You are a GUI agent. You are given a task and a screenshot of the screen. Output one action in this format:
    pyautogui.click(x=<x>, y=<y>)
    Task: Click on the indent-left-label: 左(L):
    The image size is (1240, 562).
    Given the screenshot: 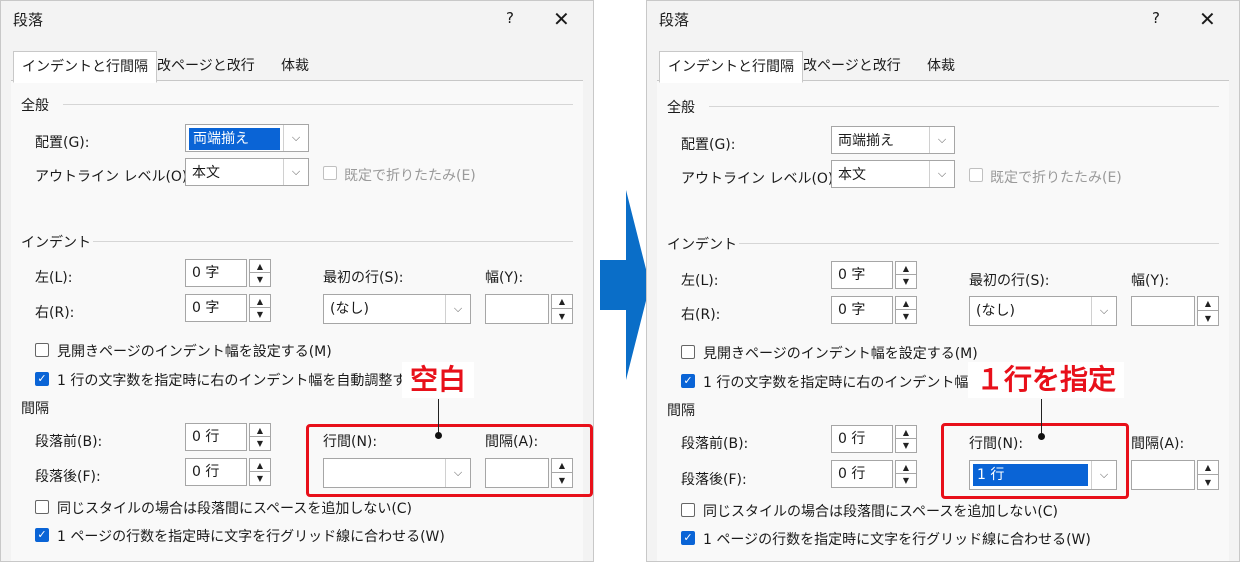 What is the action you would take?
    pyautogui.click(x=700, y=281)
    